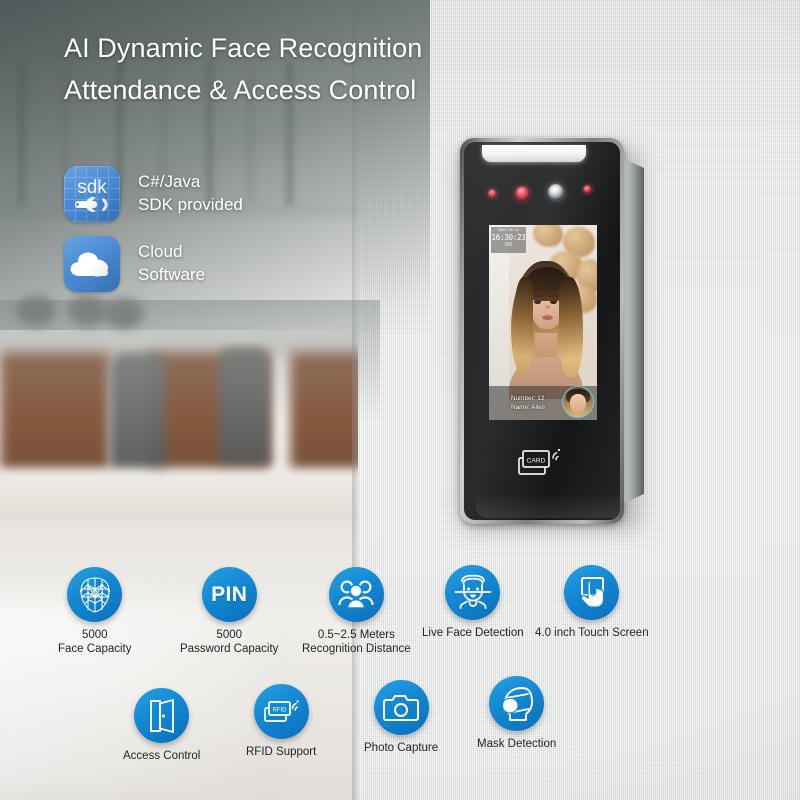 This screenshot has height=800, width=800. I want to click on feature-password-capacity: PIN 5000 Password Capacity, so click(229, 611).